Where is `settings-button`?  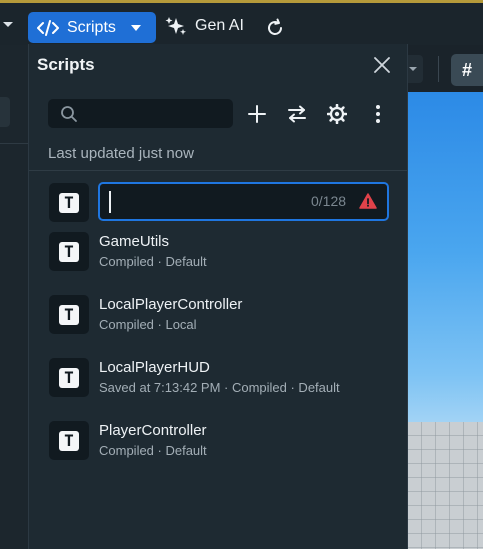 settings-button is located at coordinates (337, 114).